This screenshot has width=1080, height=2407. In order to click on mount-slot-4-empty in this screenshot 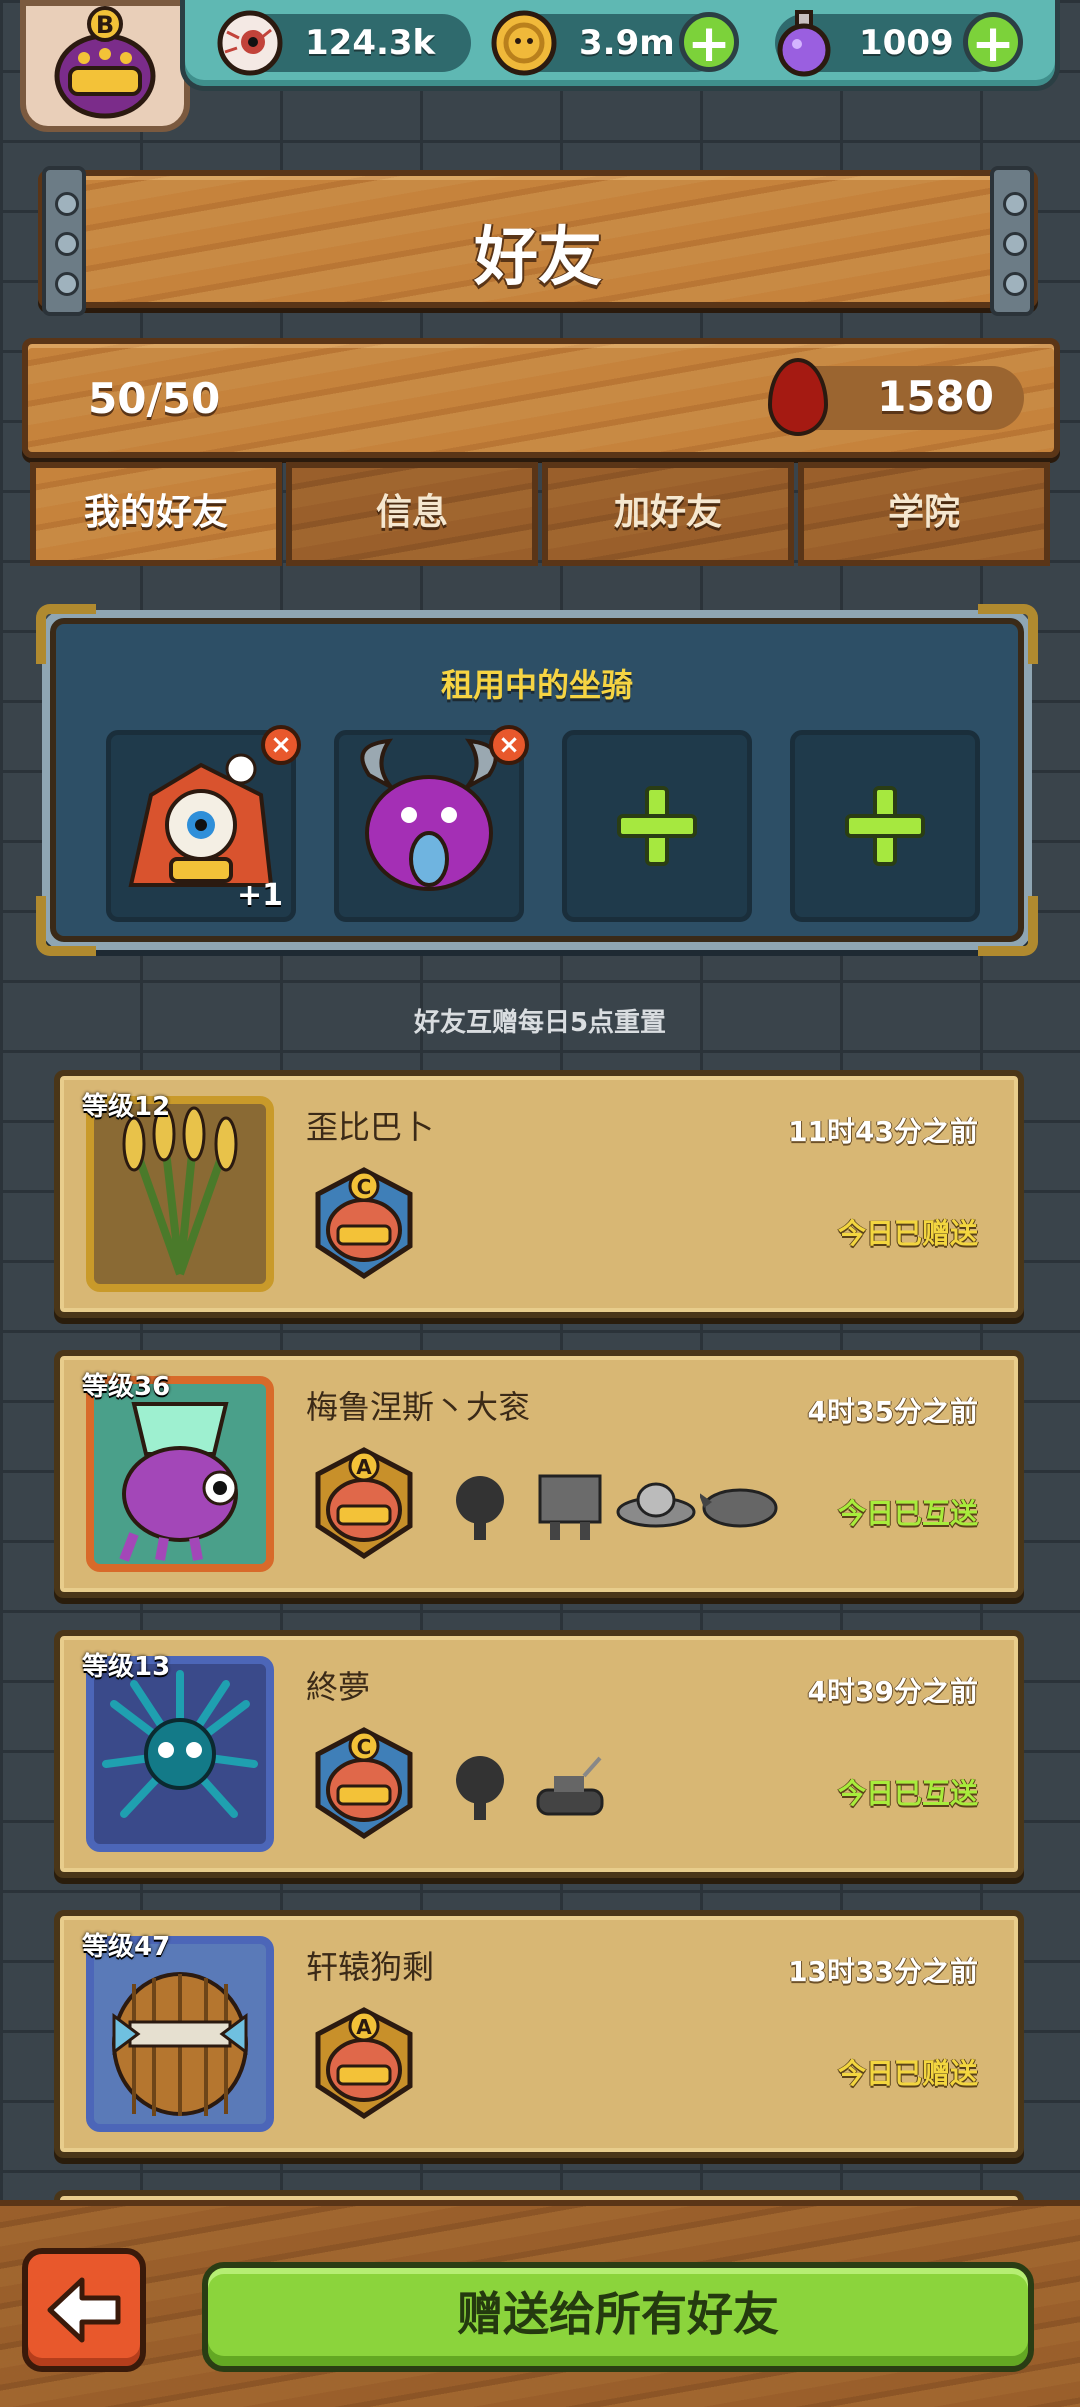, I will do `click(885, 826)`.